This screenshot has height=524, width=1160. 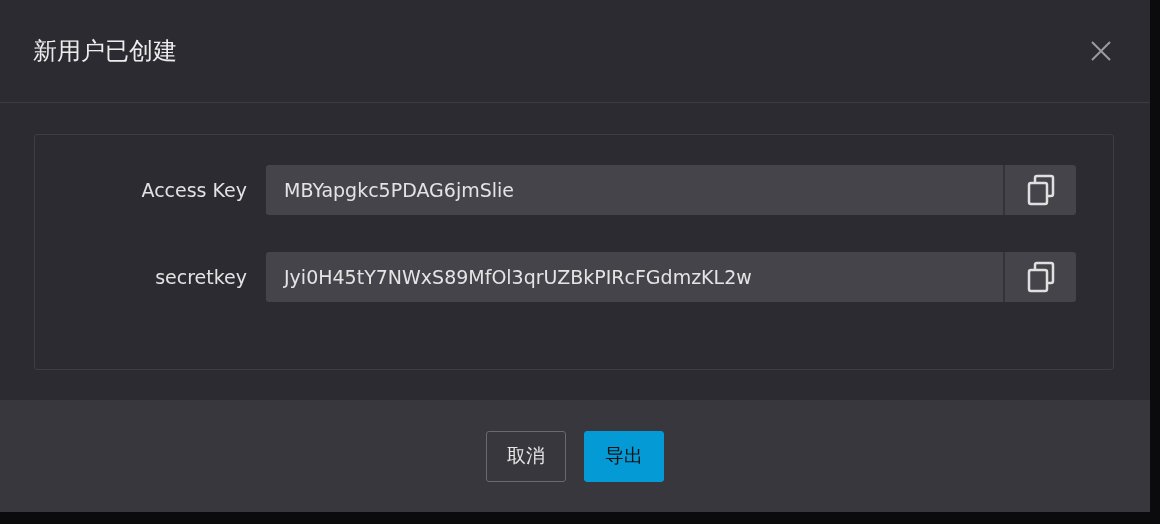 I want to click on dialog-button: 取消, so click(x=526, y=456).